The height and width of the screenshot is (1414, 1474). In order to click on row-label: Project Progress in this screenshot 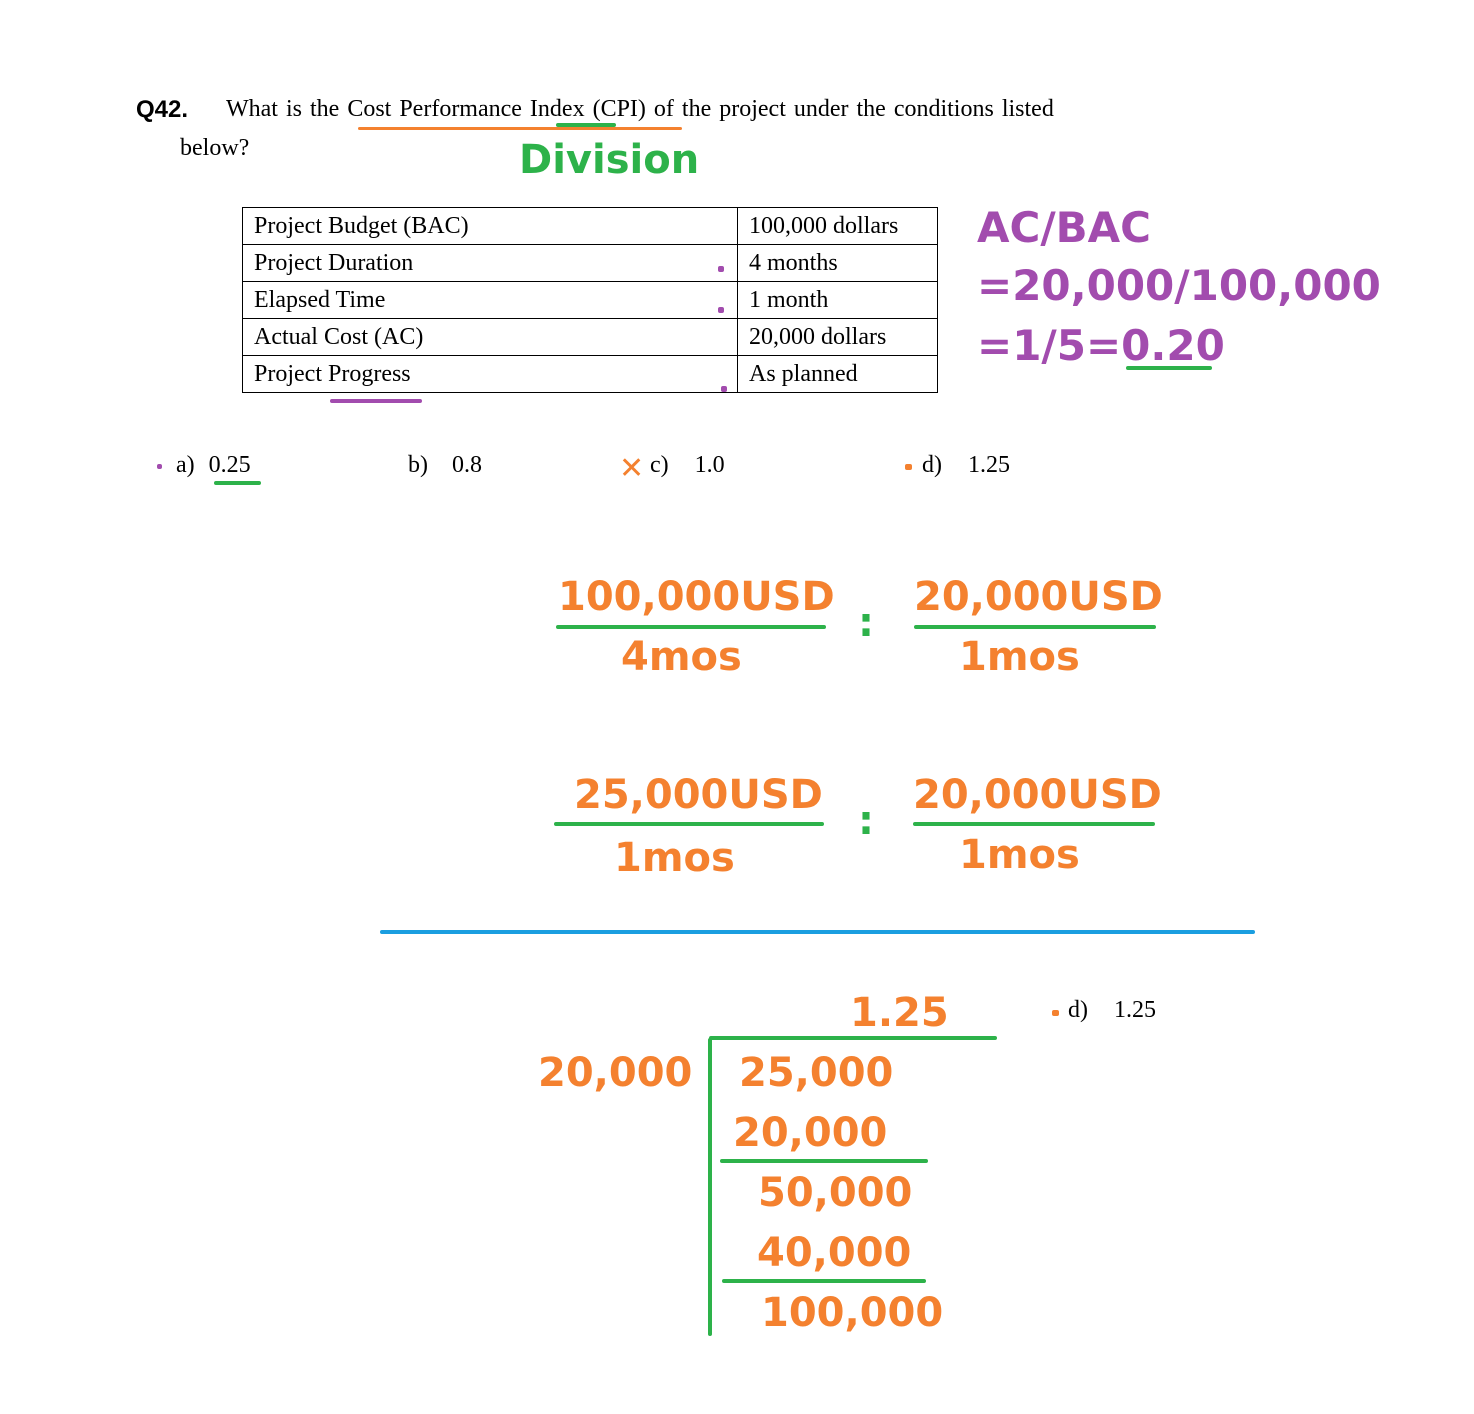, I will do `click(490, 374)`.